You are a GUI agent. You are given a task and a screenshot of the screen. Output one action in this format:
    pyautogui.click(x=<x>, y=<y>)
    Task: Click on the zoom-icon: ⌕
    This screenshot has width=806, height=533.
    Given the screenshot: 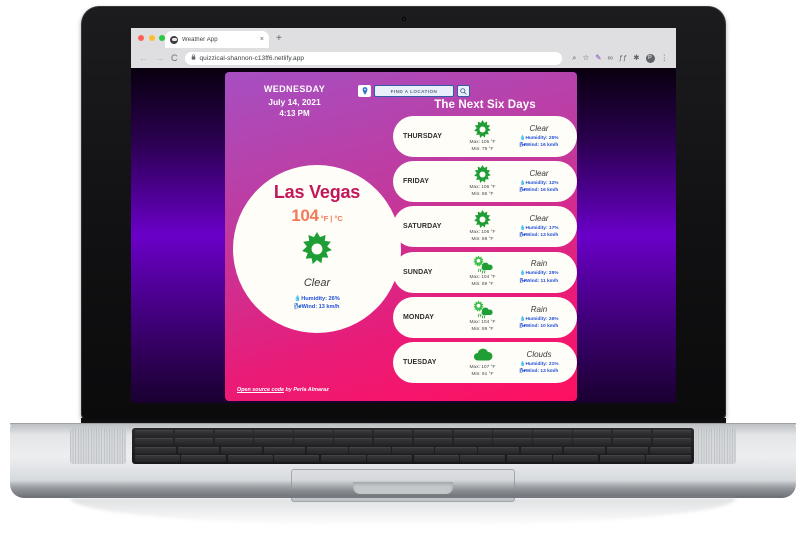 What is the action you would take?
    pyautogui.click(x=574, y=58)
    